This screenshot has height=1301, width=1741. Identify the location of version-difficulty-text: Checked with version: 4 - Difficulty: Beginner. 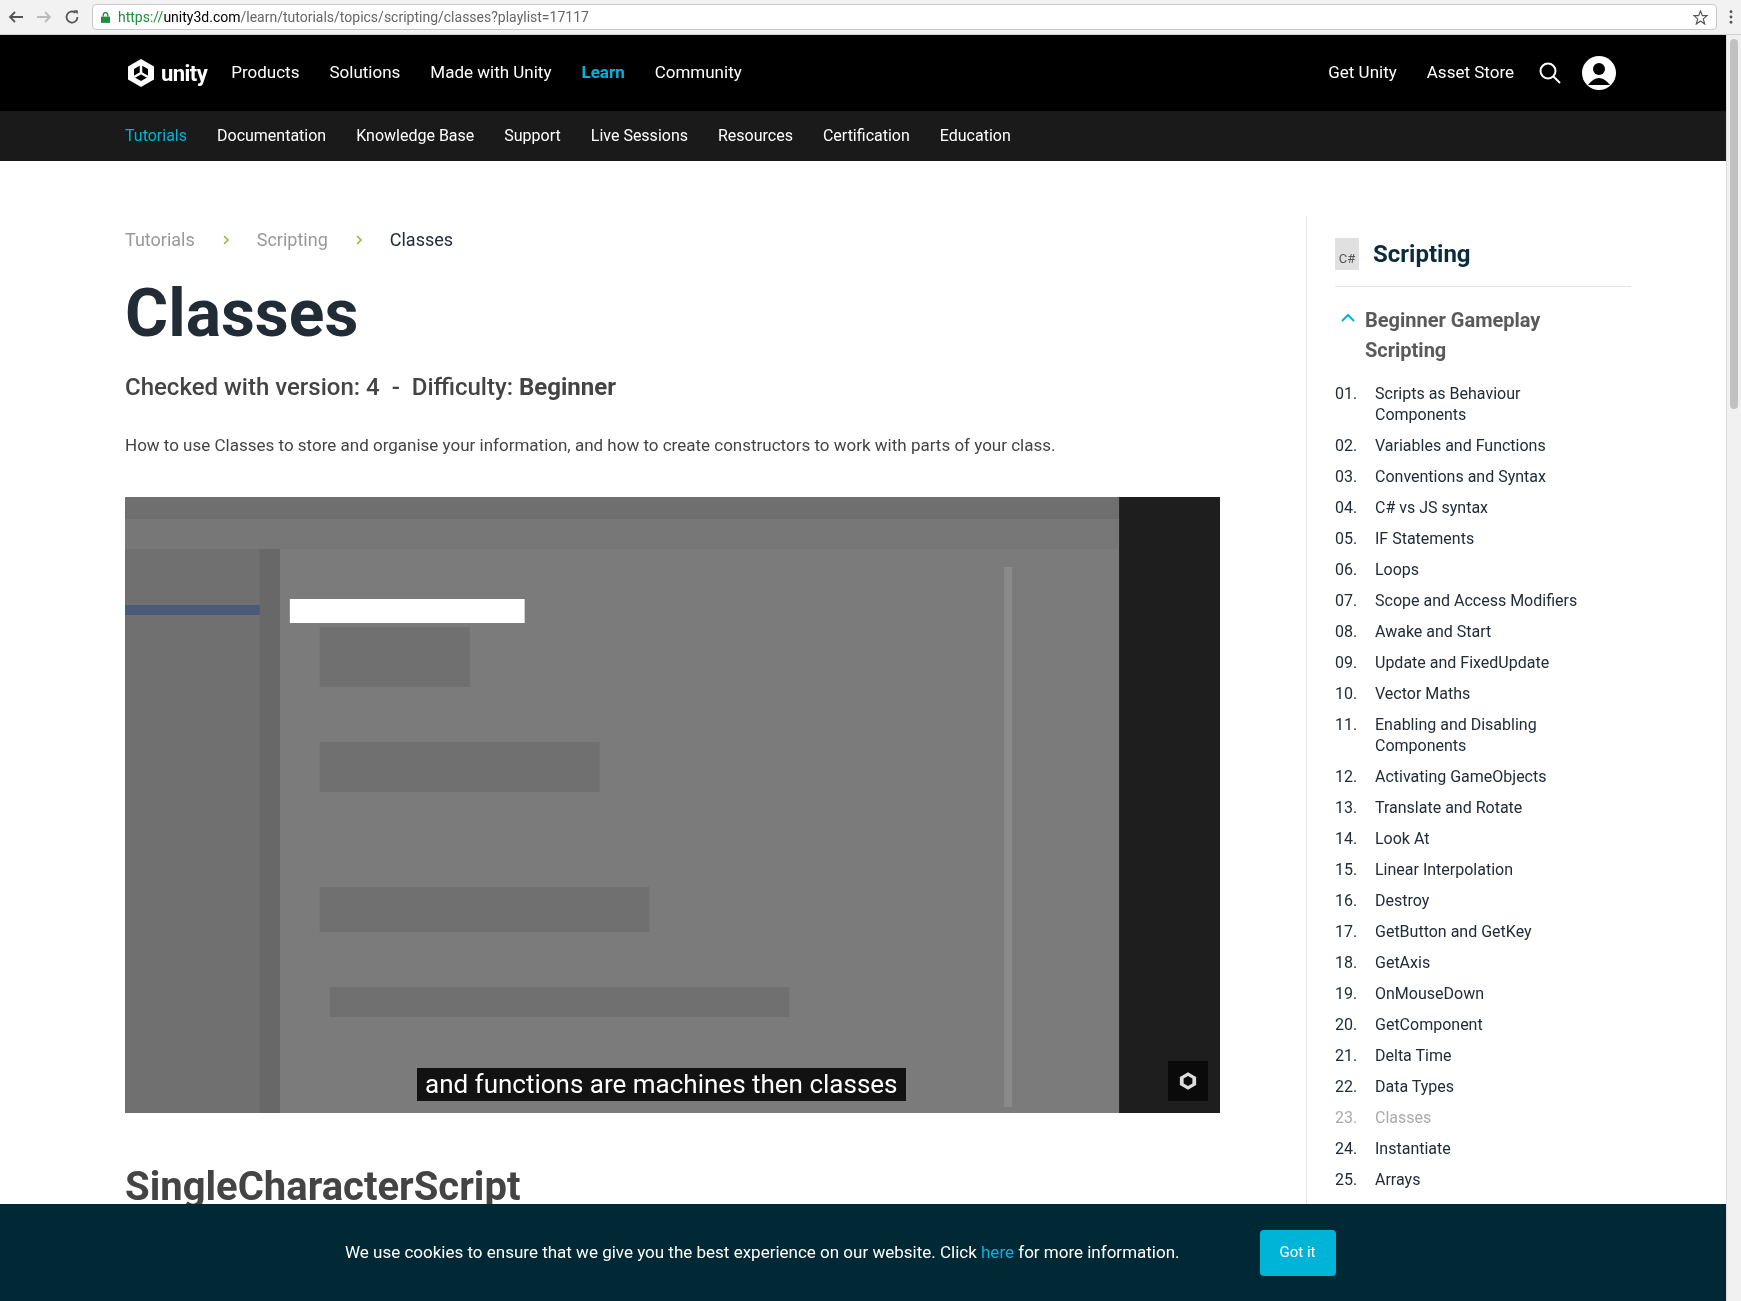
(371, 387).